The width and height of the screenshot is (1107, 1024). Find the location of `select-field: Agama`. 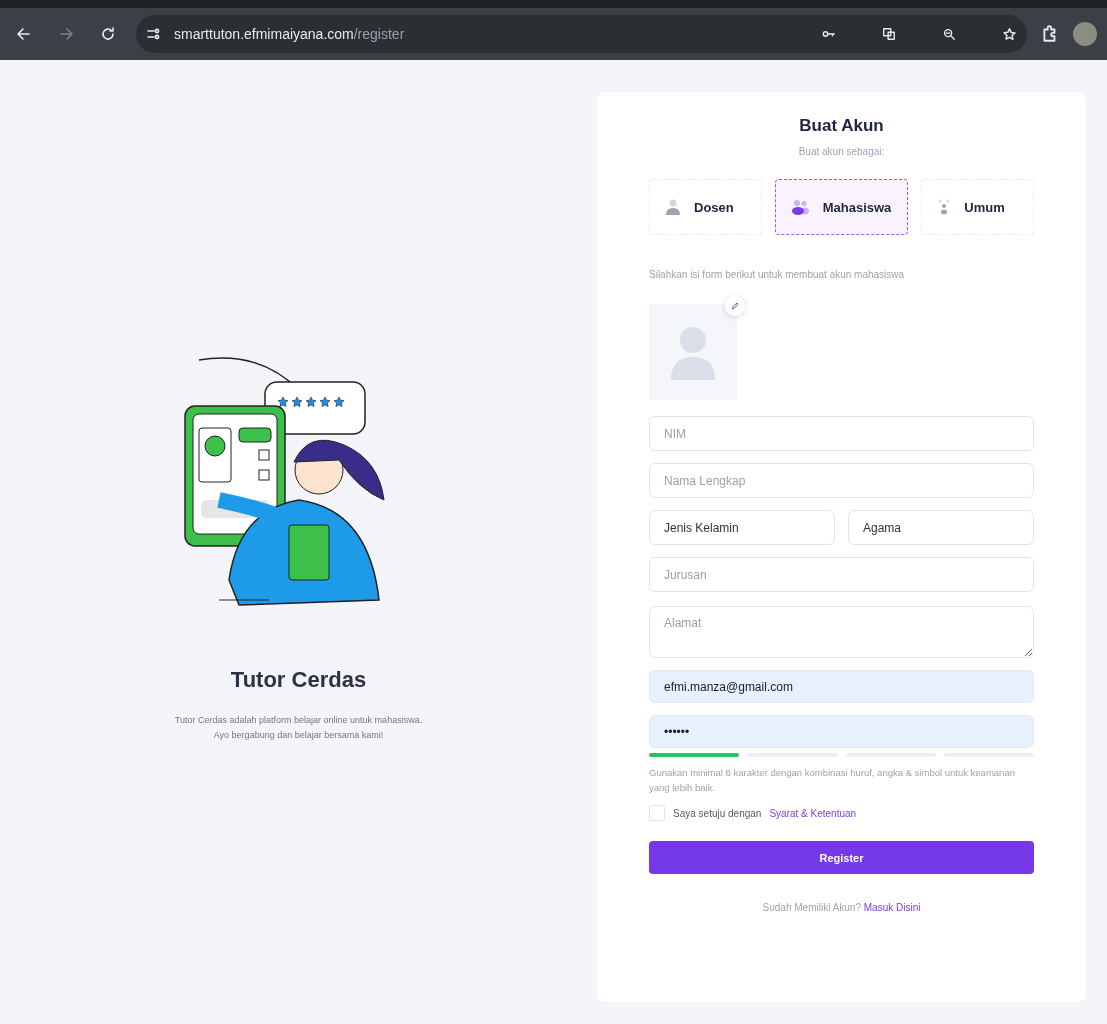

select-field: Agama is located at coordinates (941, 527).